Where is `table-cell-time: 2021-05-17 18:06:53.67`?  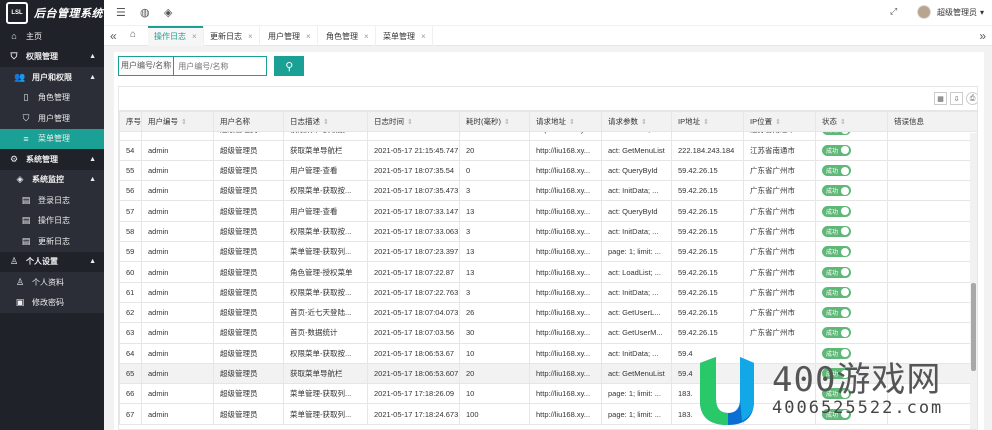
table-cell-time: 2021-05-17 18:06:53.67 is located at coordinates (413, 353).